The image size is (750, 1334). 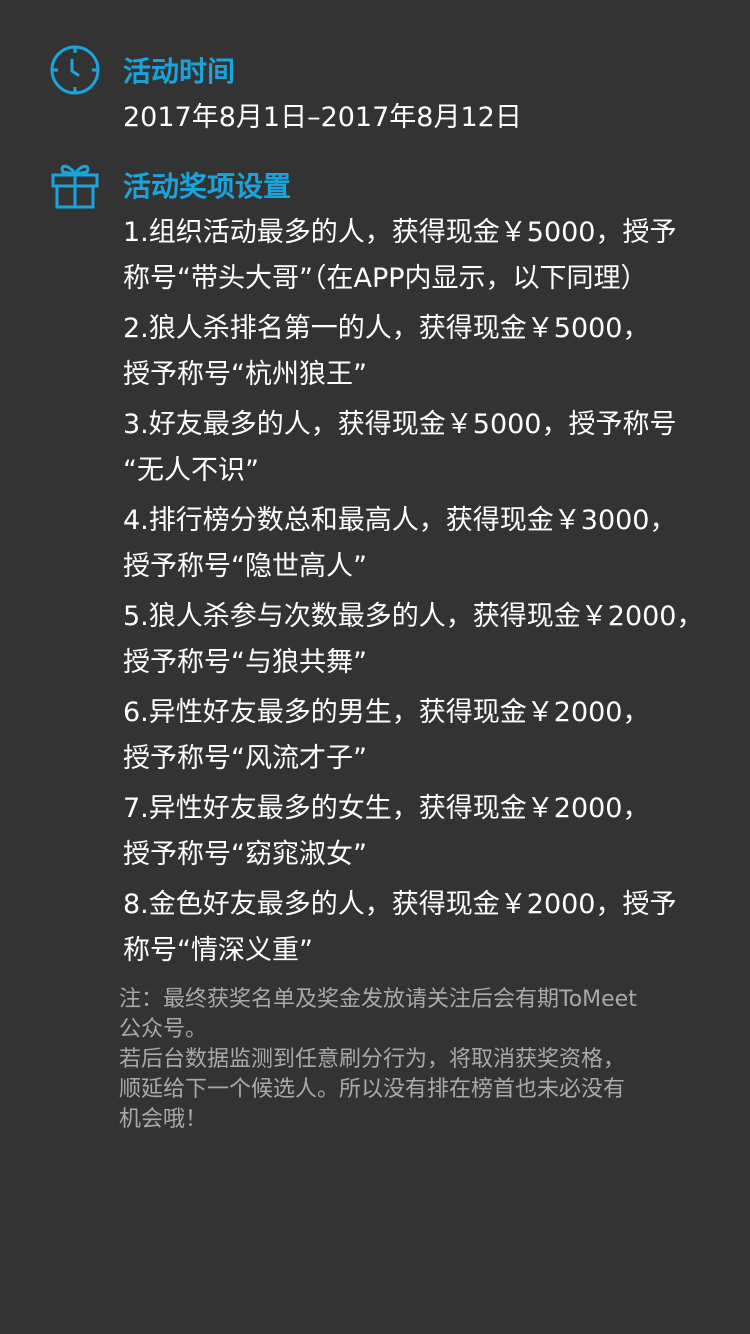 What do you see at coordinates (191, 470) in the screenshot?
I see `award-line: “无人不识”` at bounding box center [191, 470].